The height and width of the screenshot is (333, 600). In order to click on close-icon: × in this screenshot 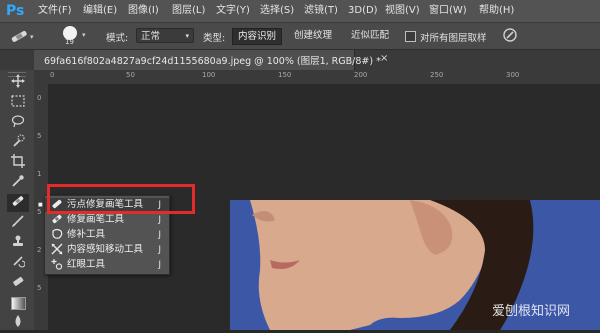, I will do `click(384, 58)`.